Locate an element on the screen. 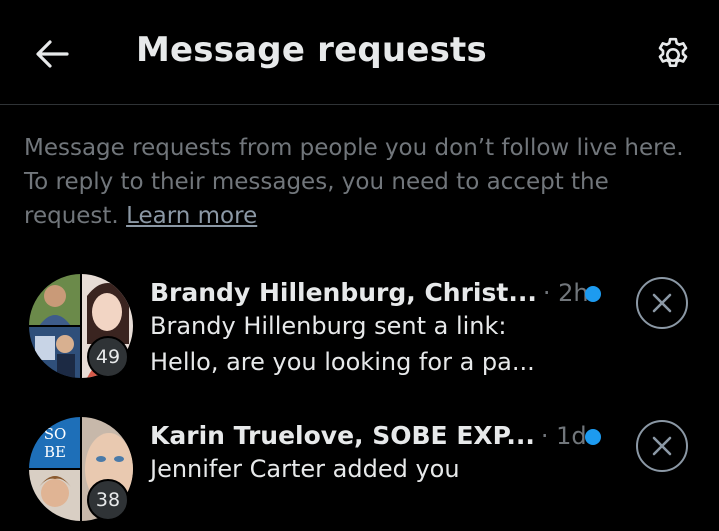  member-count-badge: 38 is located at coordinates (108, 500).